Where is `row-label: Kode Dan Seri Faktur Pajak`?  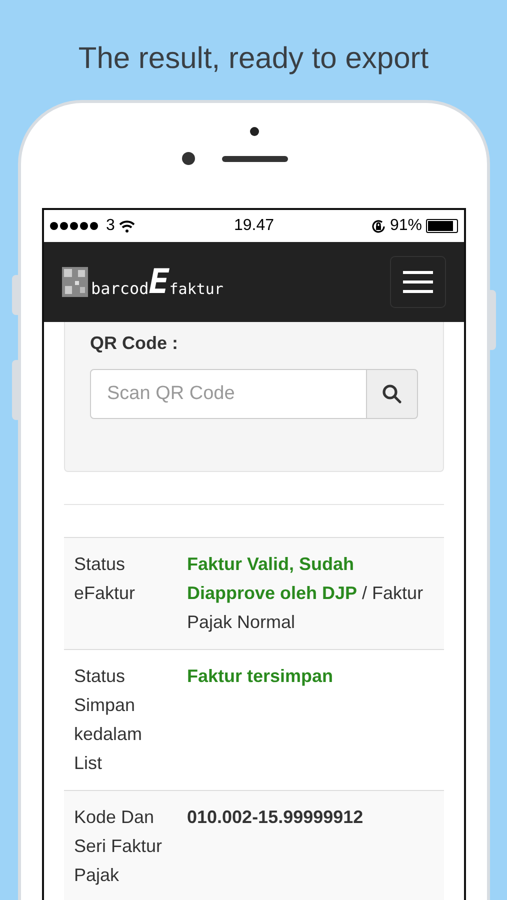 row-label: Kode Dan Seri Faktur Pajak is located at coordinates (119, 846).